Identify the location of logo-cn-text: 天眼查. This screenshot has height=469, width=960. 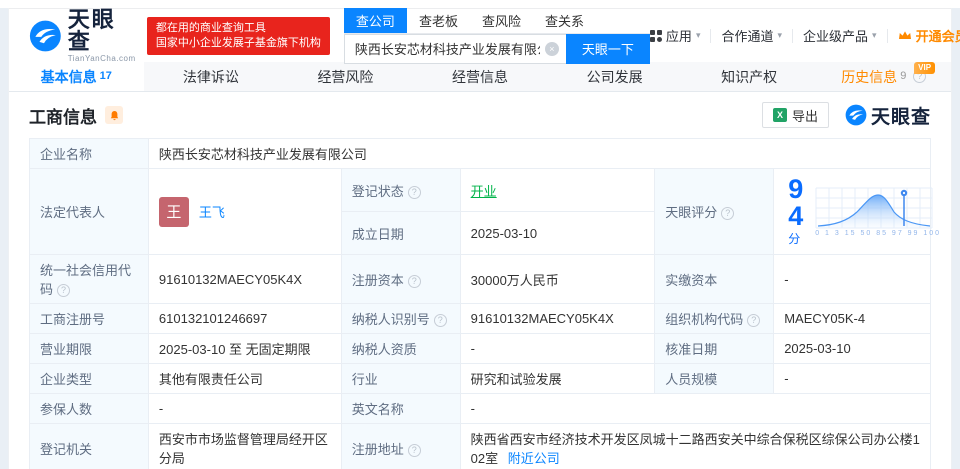
(91, 30).